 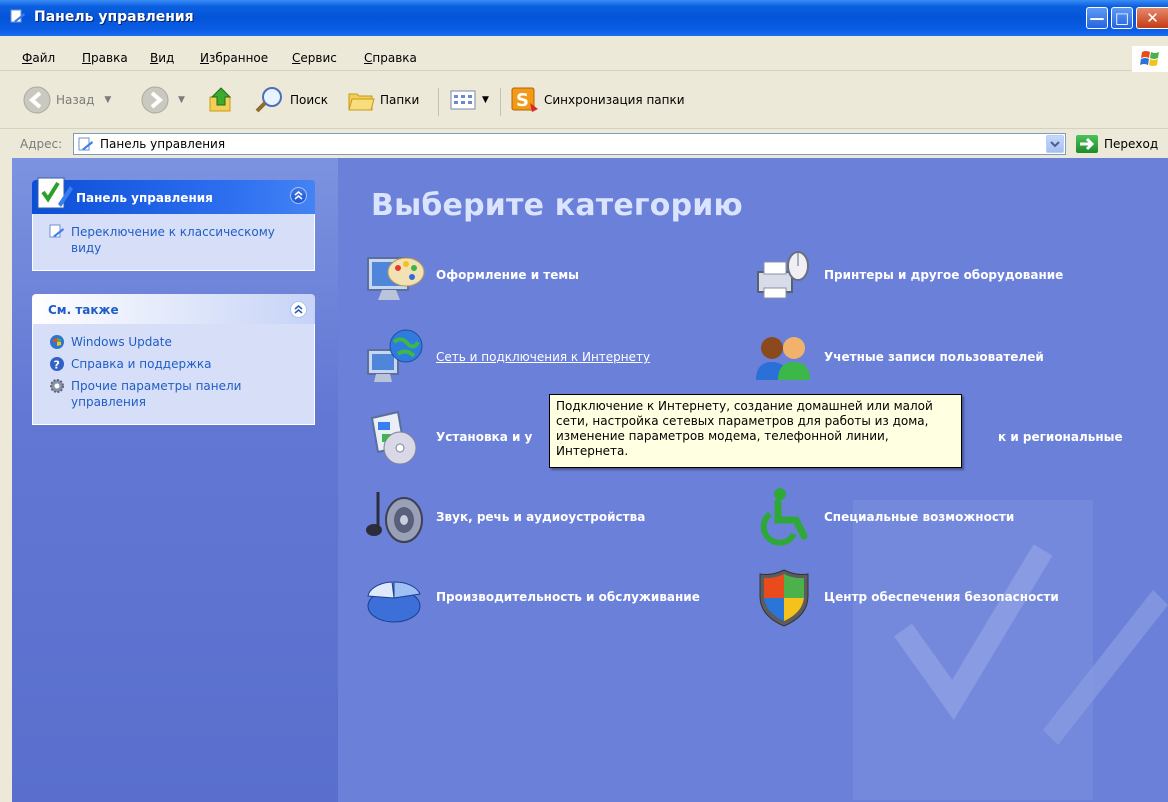 What do you see at coordinates (162, 58) in the screenshot?
I see `menu-view: Вид` at bounding box center [162, 58].